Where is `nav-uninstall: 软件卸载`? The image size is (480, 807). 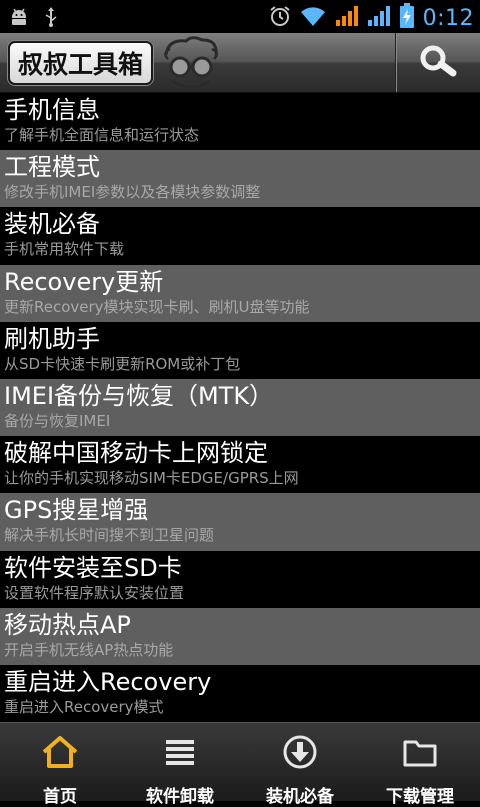
nav-uninstall: 软件卸载 is located at coordinates (180, 765).